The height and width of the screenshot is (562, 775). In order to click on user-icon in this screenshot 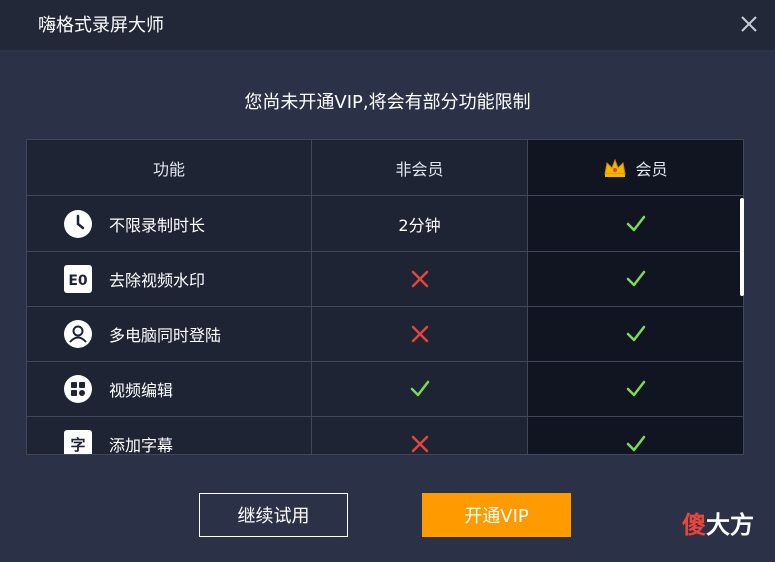, I will do `click(78, 334)`.